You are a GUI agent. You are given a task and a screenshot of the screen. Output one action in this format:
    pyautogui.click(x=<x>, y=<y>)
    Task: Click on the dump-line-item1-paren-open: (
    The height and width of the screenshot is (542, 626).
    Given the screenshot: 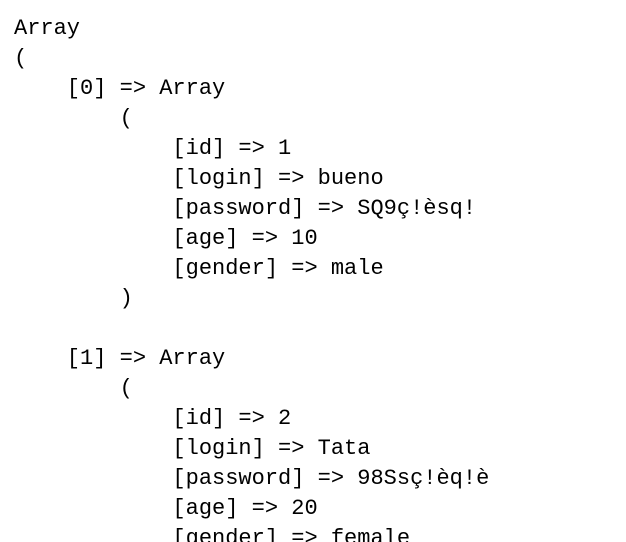 What is the action you would take?
    pyautogui.click(x=73, y=388)
    